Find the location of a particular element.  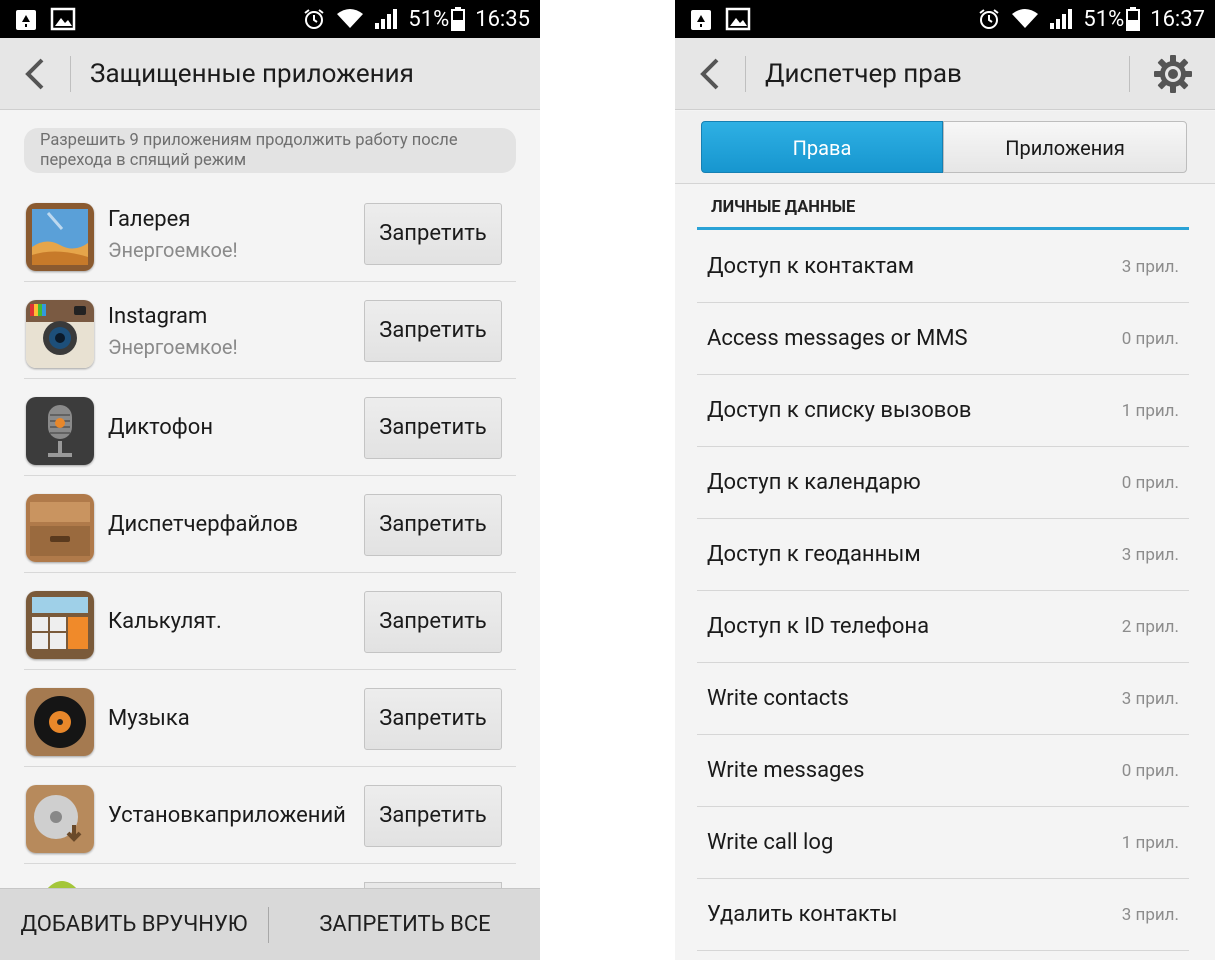

permission-row: Write contacts 3 прил. is located at coordinates (943, 699).